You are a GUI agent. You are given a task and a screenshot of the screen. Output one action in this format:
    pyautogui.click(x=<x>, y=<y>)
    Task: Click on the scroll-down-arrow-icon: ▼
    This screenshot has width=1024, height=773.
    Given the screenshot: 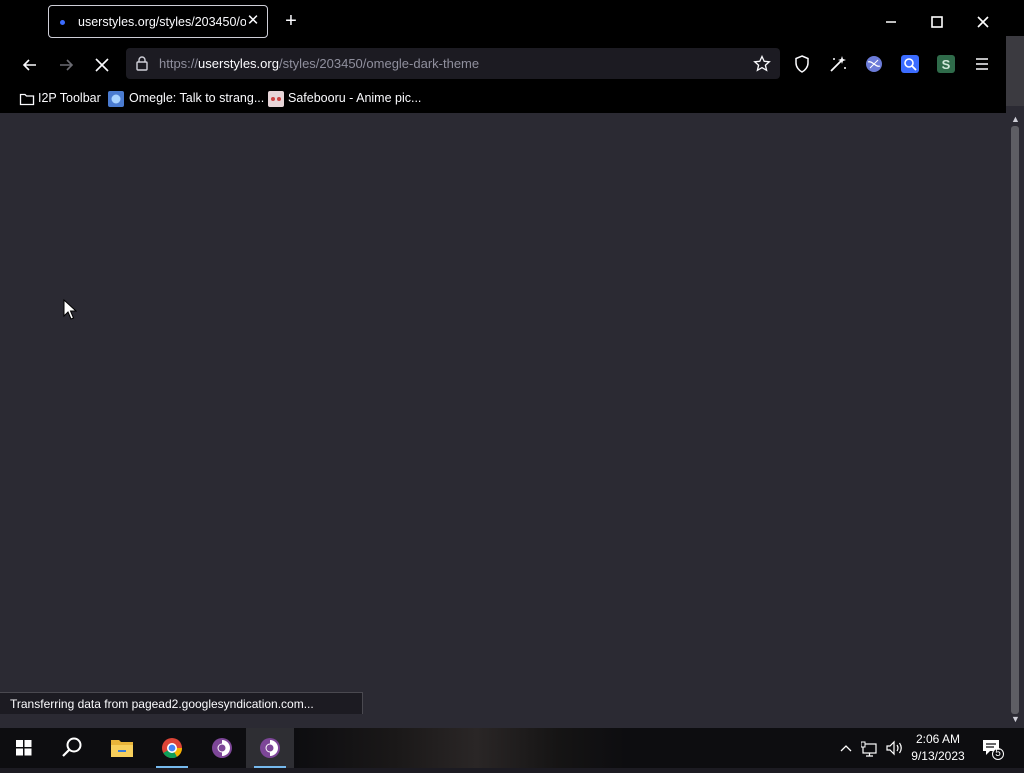 What is the action you would take?
    pyautogui.click(x=1015, y=719)
    